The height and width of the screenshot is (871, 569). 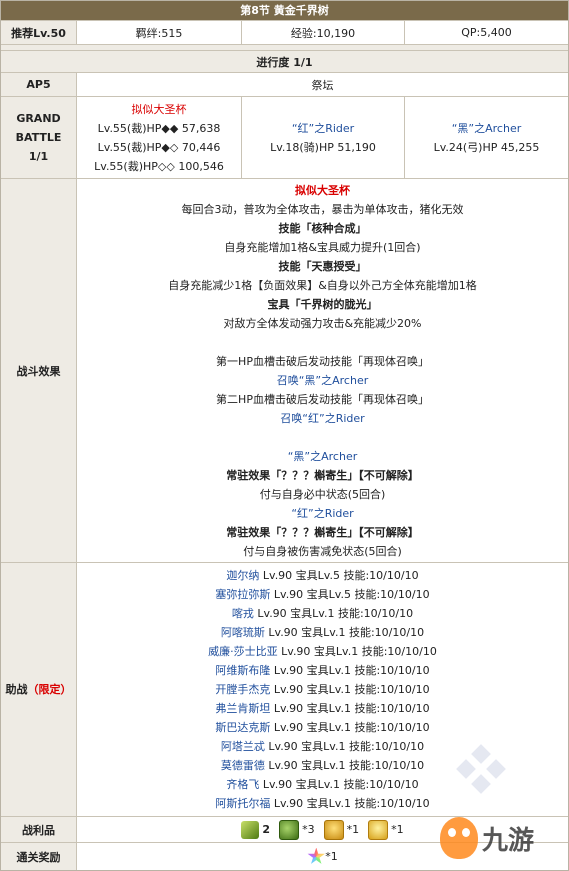 What do you see at coordinates (322, 475) in the screenshot?
I see `effect-line: 常驻效果「？？？槲寄生」【不可解除】` at bounding box center [322, 475].